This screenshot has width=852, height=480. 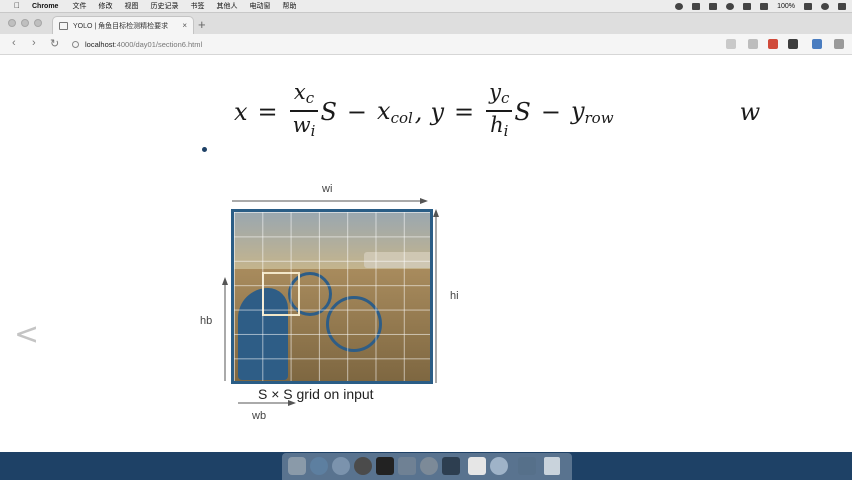 What do you see at coordinates (679, 6) in the screenshot?
I see `record-icon` at bounding box center [679, 6].